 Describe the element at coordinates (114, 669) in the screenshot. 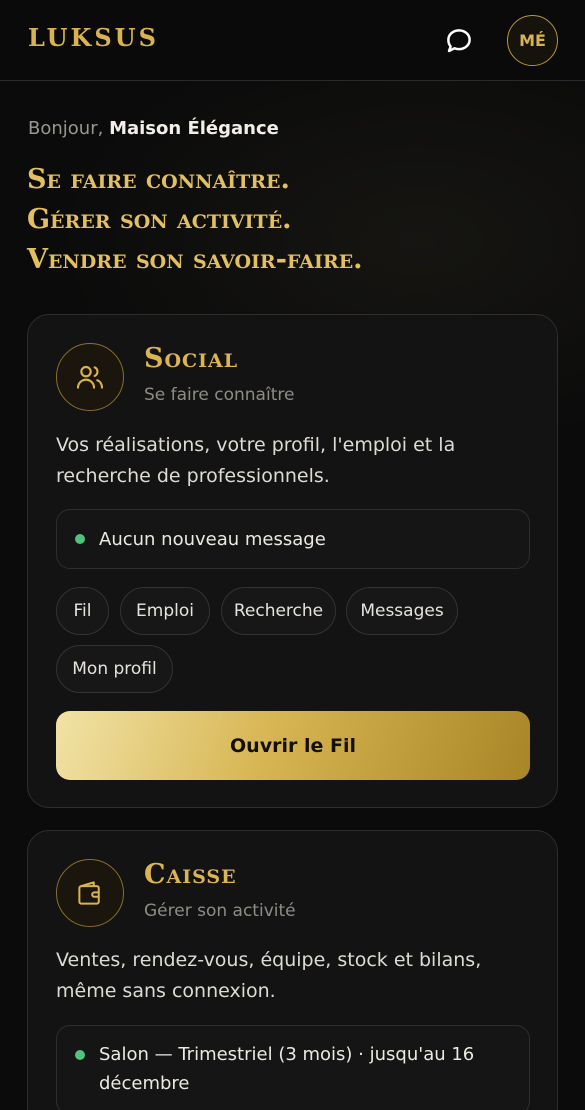

I see `chip-mon-profil: Mon profil` at that location.